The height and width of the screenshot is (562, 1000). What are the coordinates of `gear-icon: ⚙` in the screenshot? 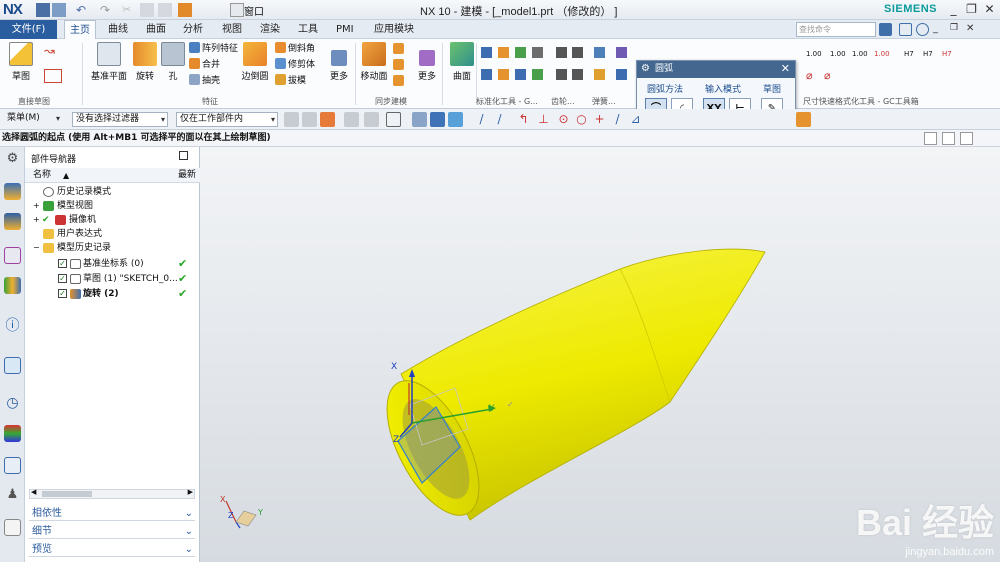 It's located at (645, 68).